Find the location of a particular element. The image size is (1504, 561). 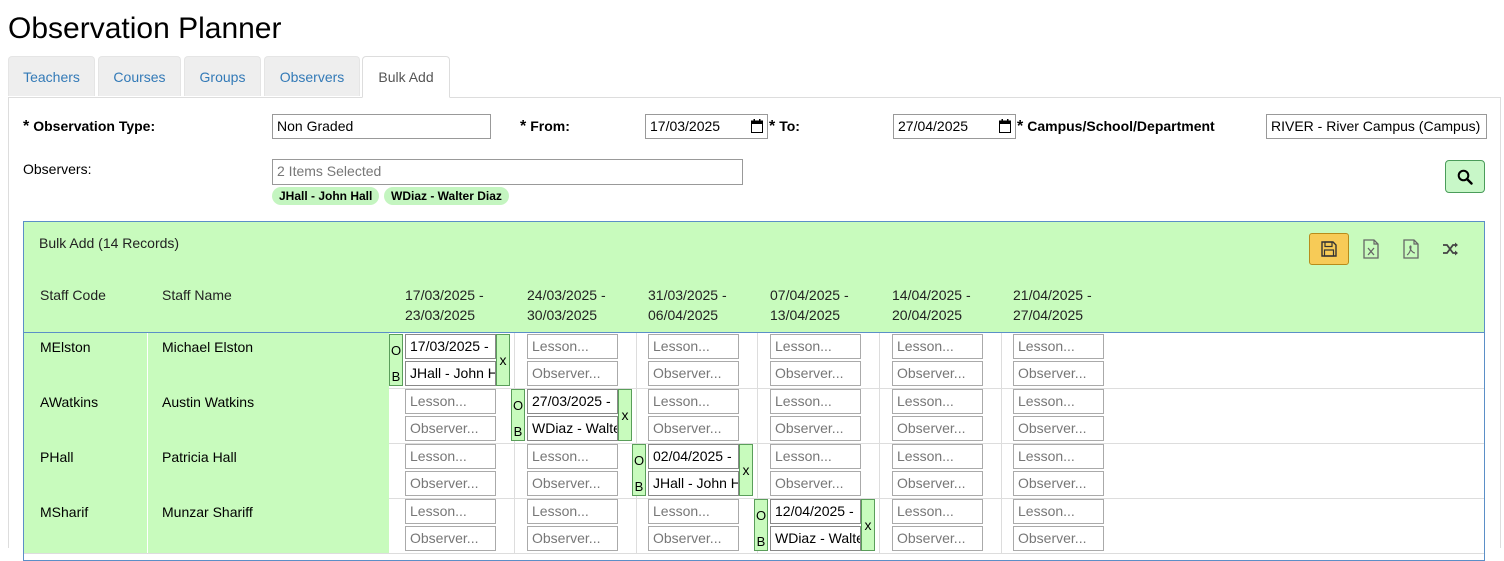

shuffle-button is located at coordinates (1451, 249).